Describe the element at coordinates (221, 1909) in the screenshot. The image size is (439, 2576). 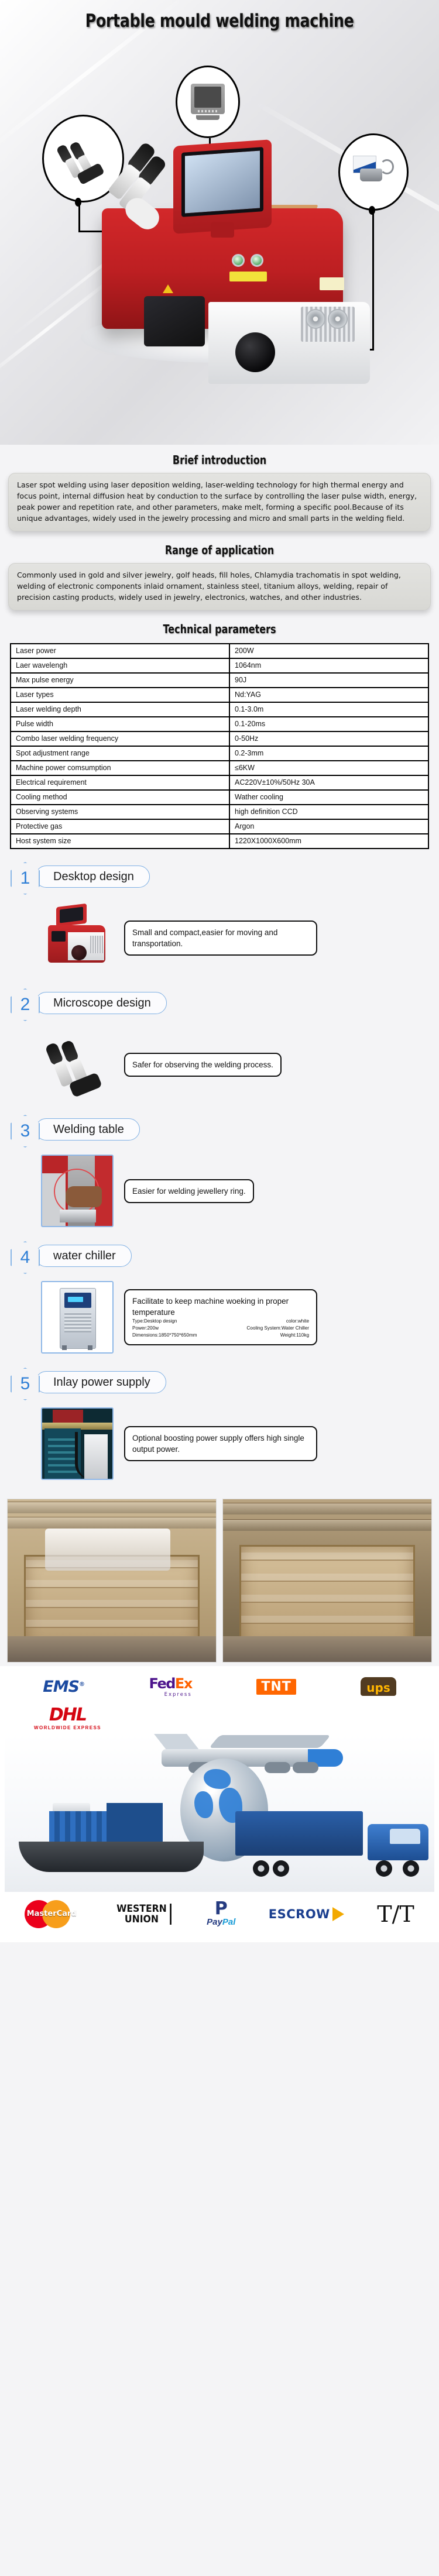
I see `paypal-glyph: P` at that location.